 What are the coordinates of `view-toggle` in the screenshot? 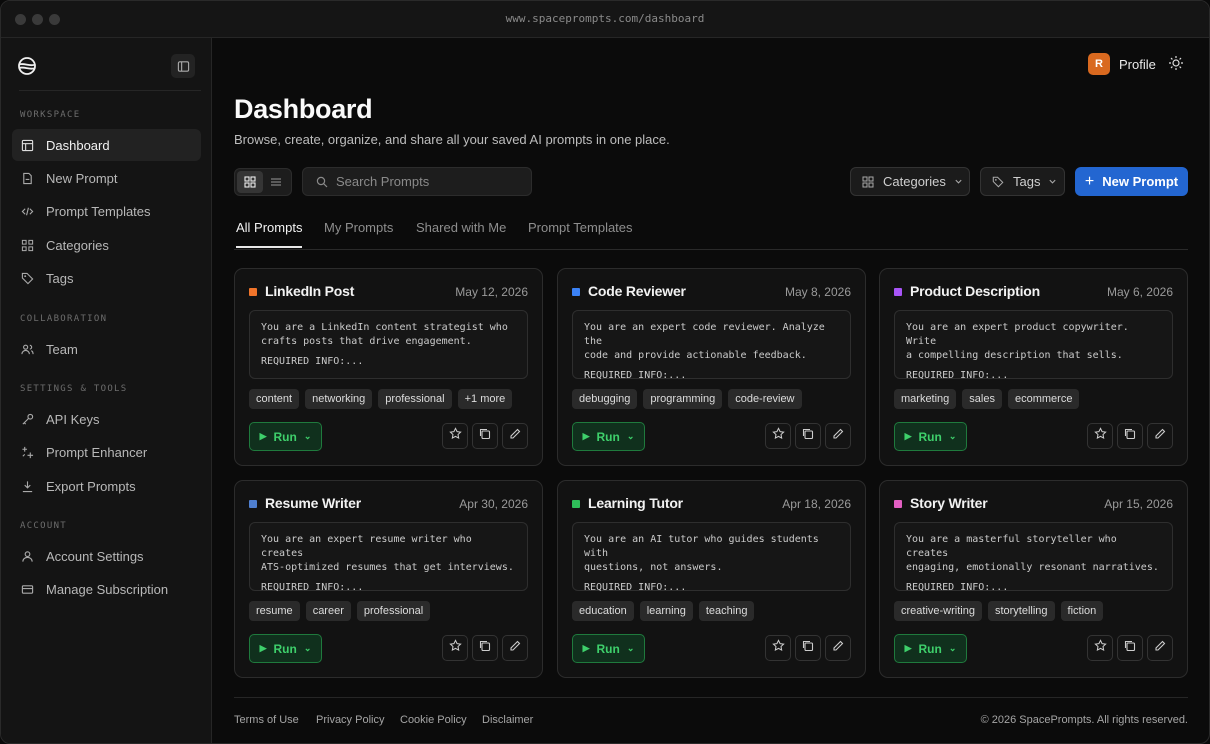 It's located at (263, 182).